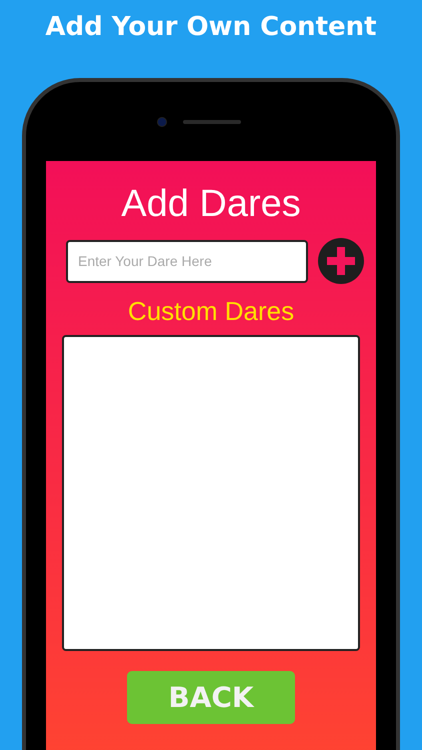 This screenshot has height=750, width=422. Describe the element at coordinates (211, 697) in the screenshot. I see `back-button: BACK` at that location.